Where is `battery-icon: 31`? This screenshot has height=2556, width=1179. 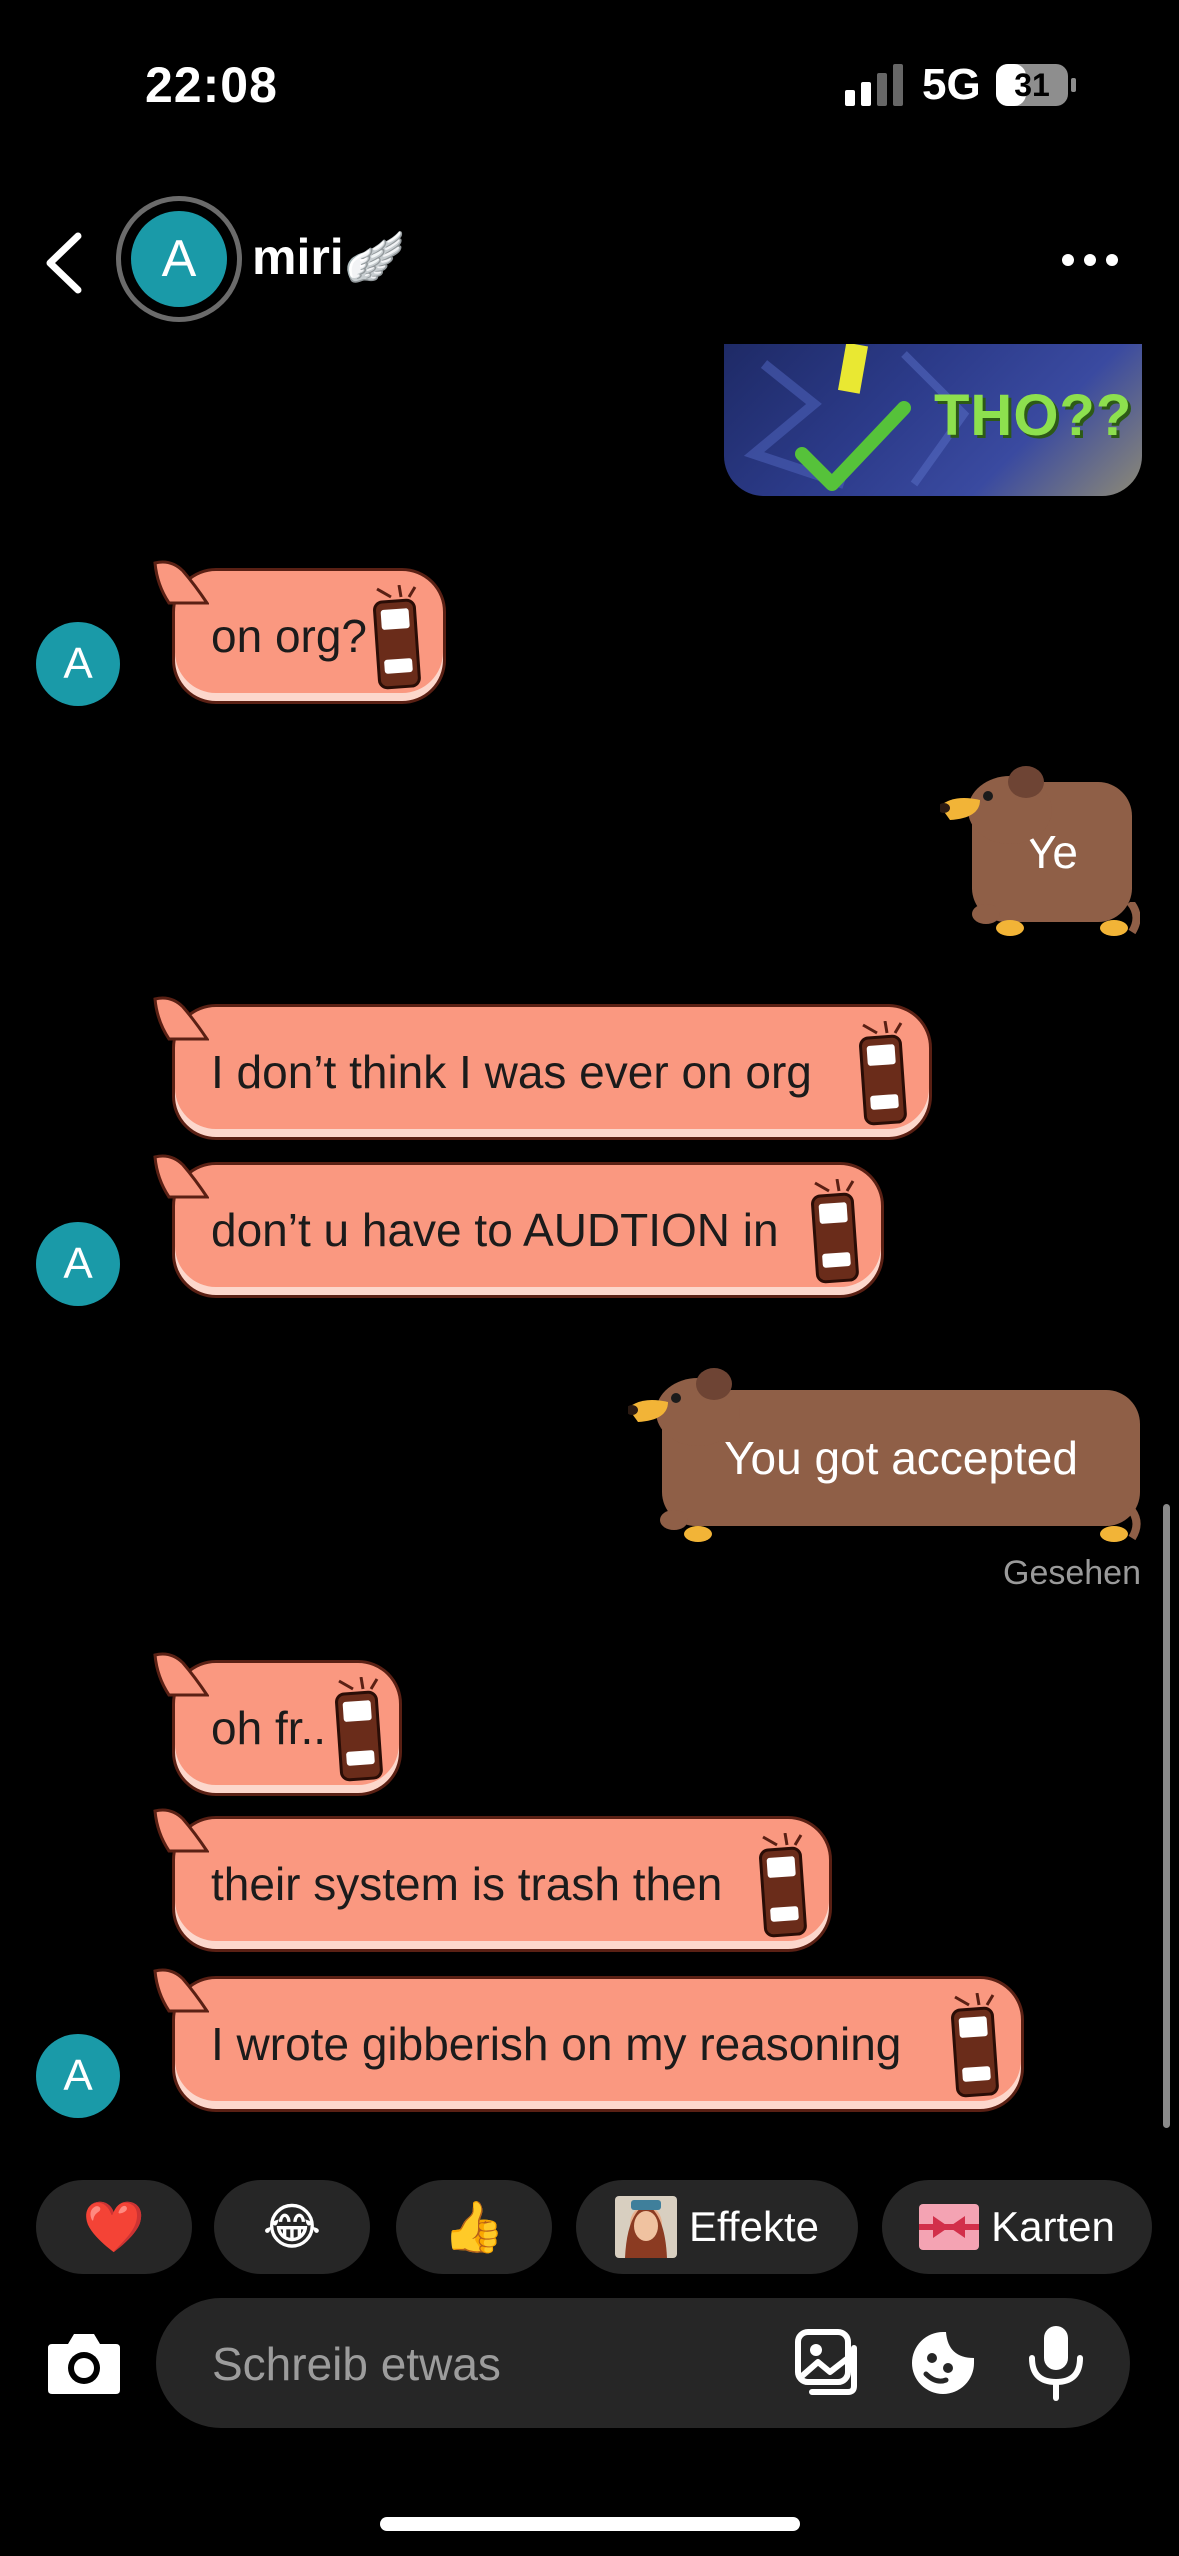
battery-icon: 31 is located at coordinates (1036, 85).